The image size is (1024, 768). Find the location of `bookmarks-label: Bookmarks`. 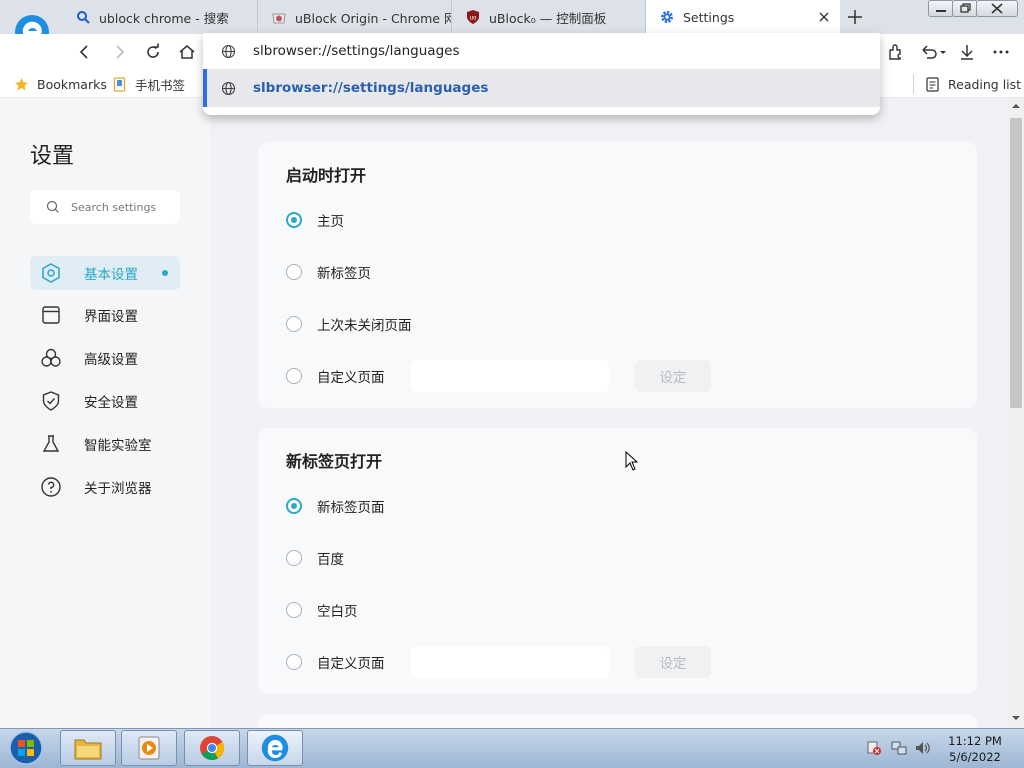

bookmarks-label: Bookmarks is located at coordinates (72, 84).